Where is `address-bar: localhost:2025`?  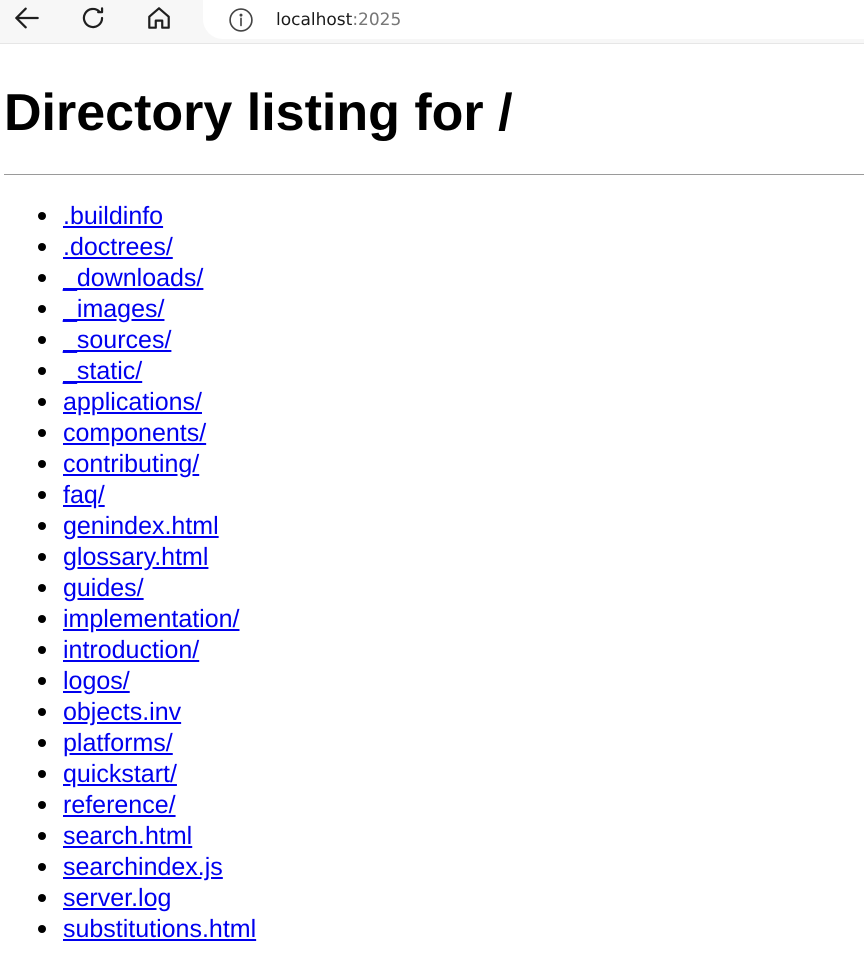 address-bar: localhost:2025 is located at coordinates (533, 19).